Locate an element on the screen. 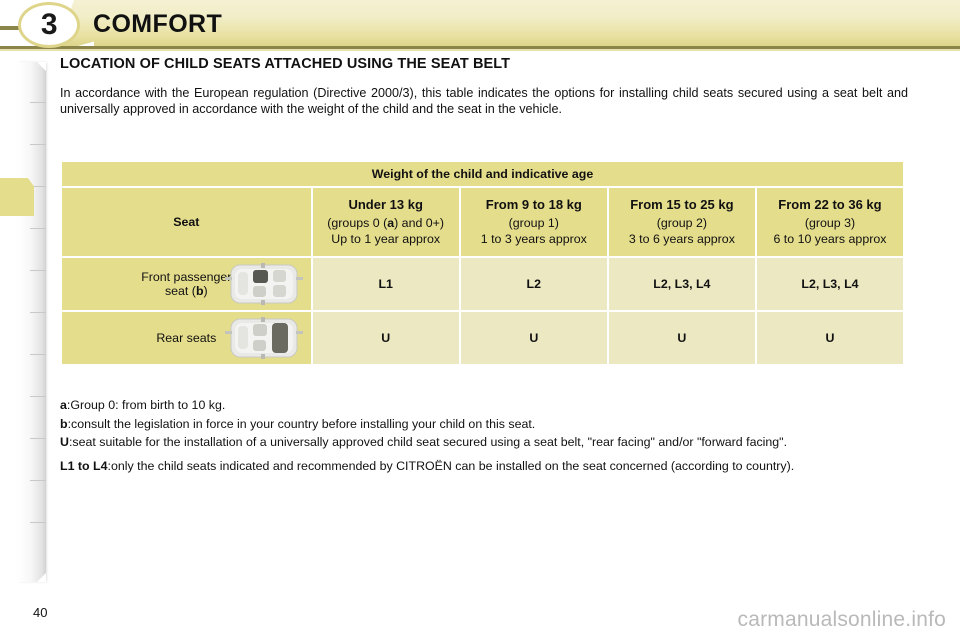 The image size is (960, 640). row-label-rear-seats: Rear seats is located at coordinates (186, 338).